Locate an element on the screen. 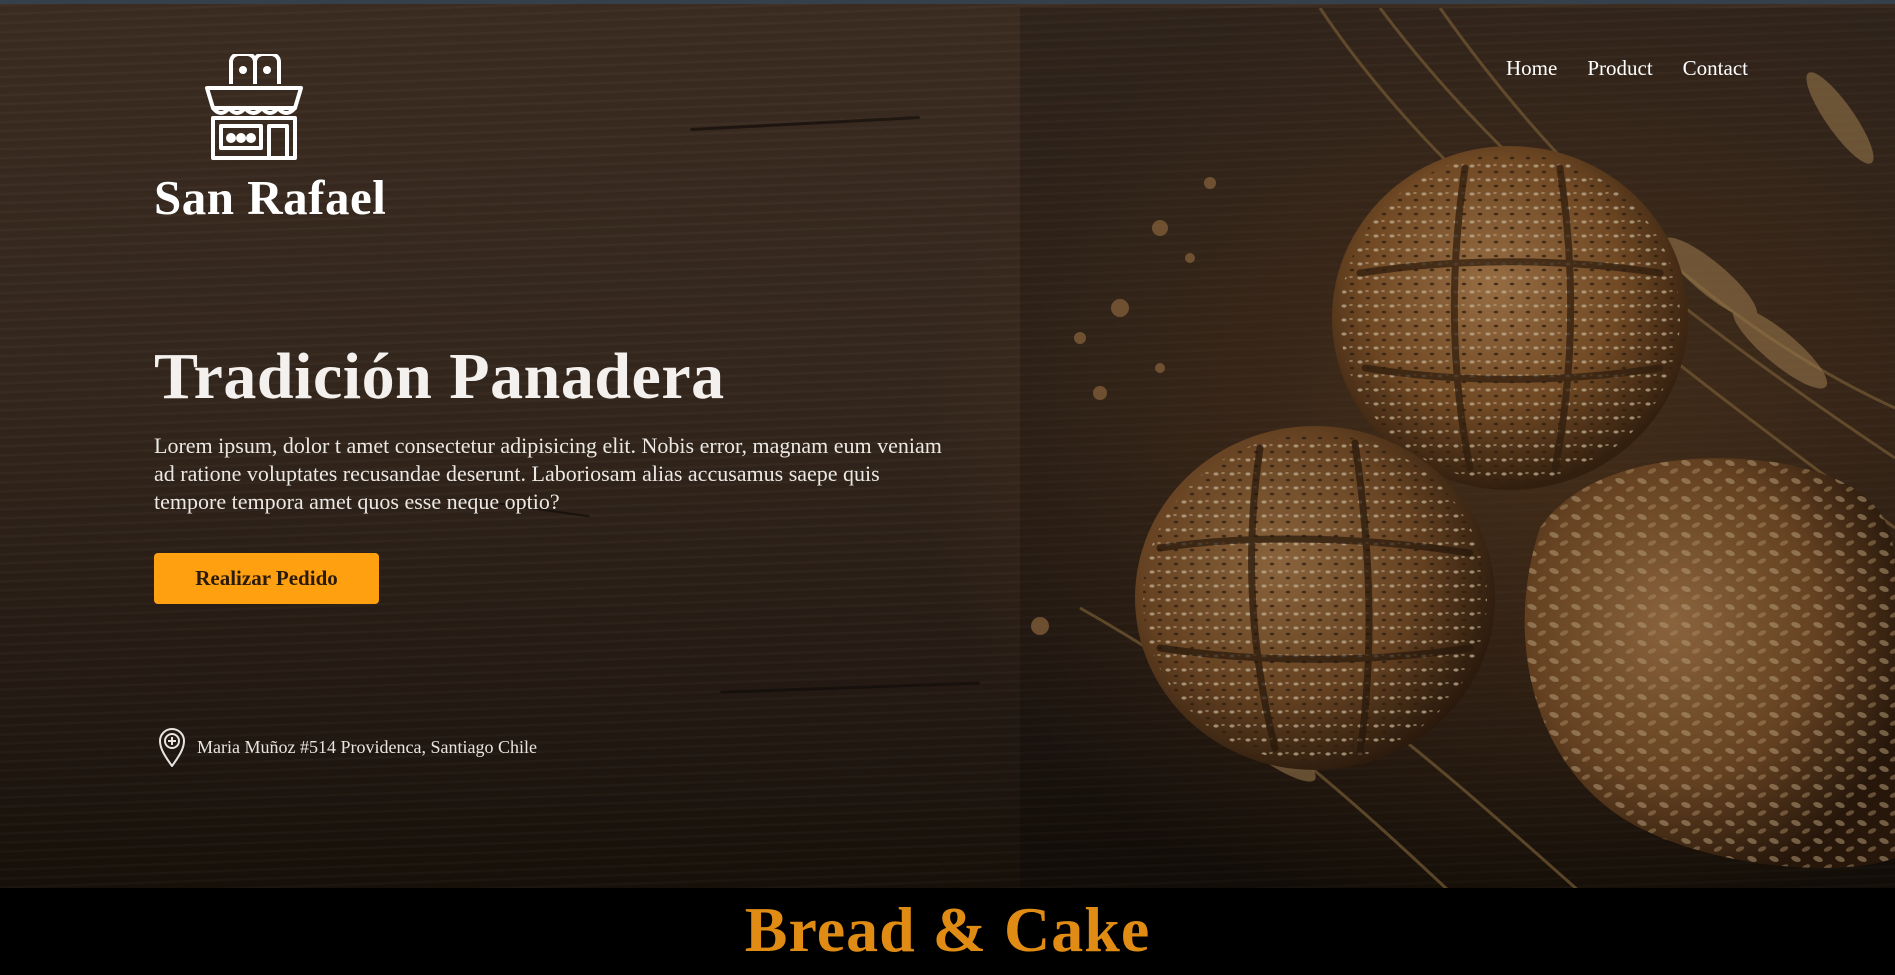  nav-product-link: Product is located at coordinates (1619, 68).